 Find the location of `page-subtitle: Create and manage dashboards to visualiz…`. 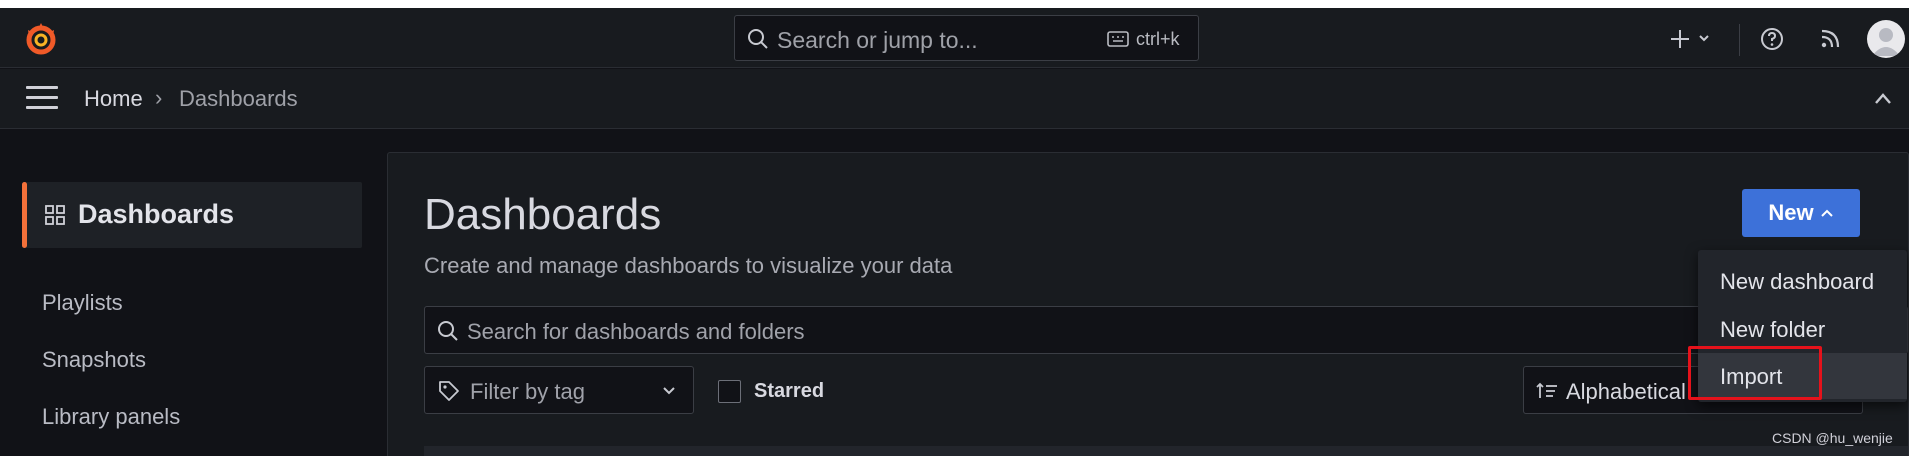

page-subtitle: Create and manage dashboards to visualiz… is located at coordinates (688, 265).